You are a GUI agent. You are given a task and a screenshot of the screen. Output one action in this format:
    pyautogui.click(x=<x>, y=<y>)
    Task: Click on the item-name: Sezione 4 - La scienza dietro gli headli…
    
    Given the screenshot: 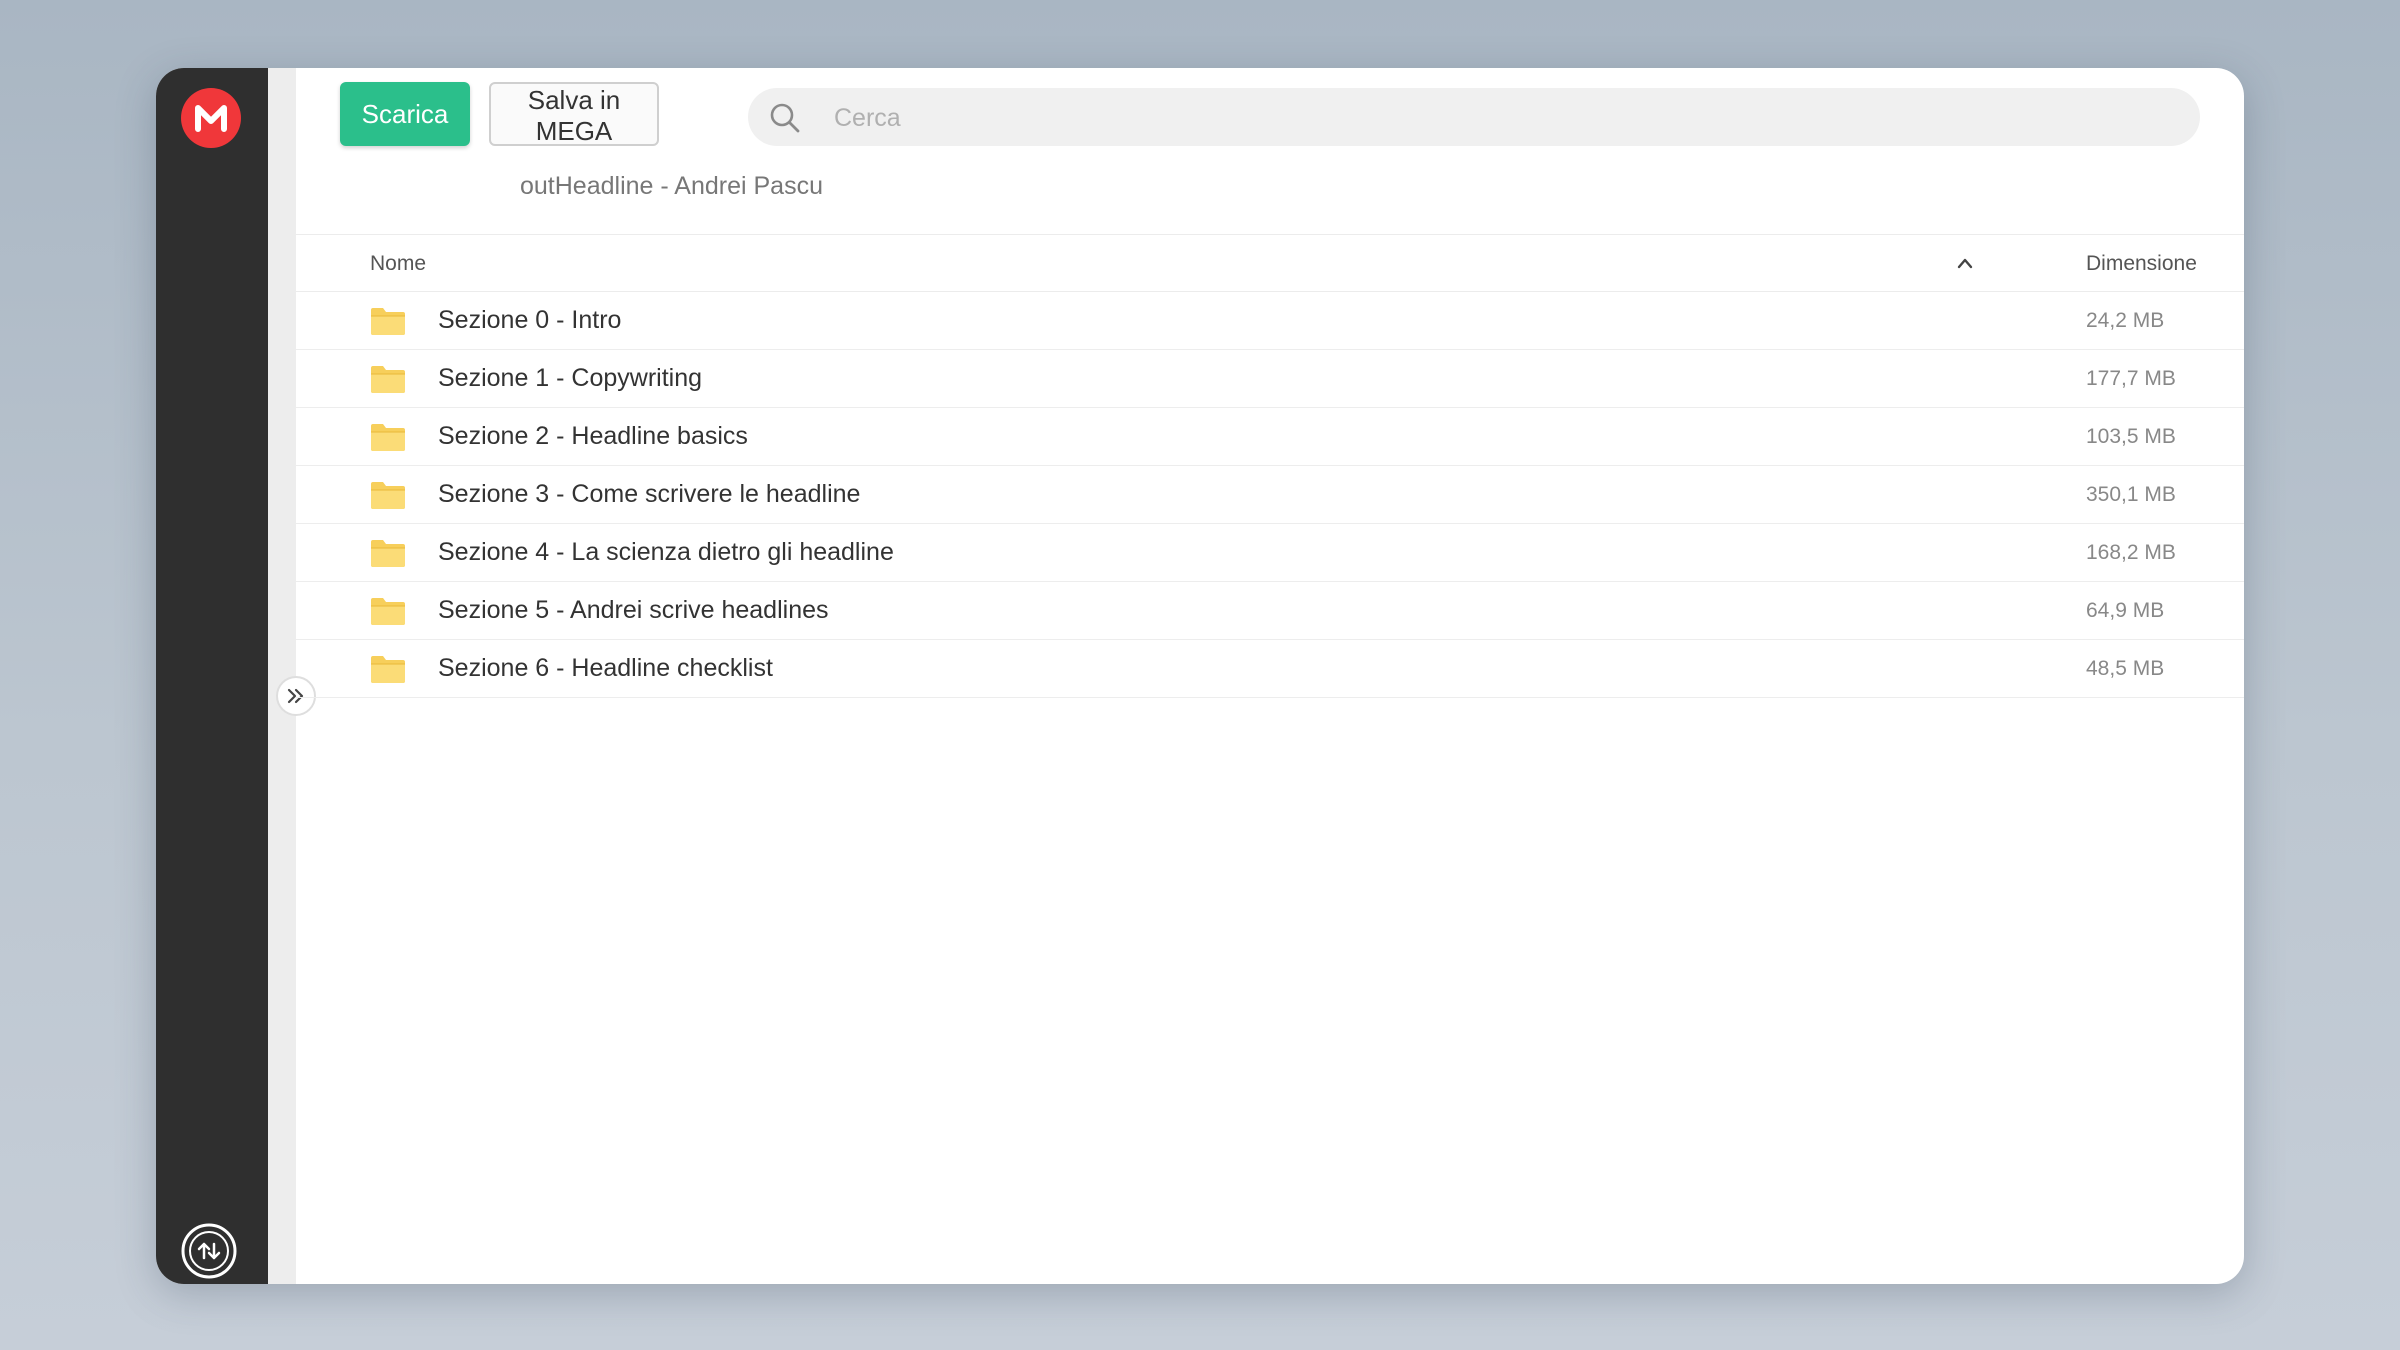 What is the action you would take?
    pyautogui.click(x=666, y=552)
    